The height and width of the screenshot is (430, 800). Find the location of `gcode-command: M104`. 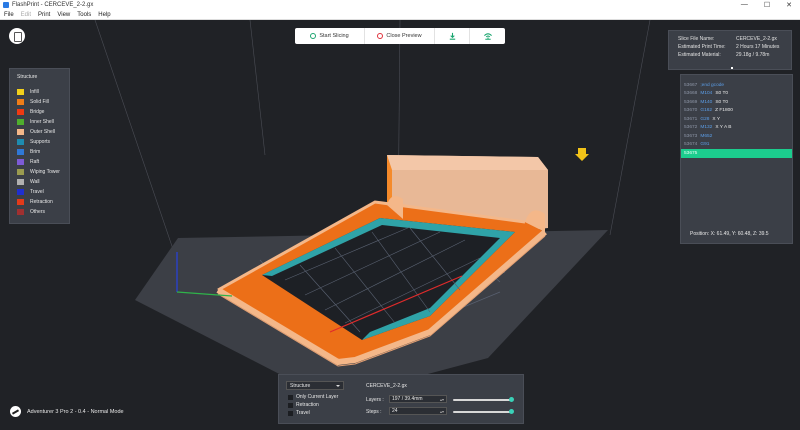

gcode-command: M104 is located at coordinates (706, 94).